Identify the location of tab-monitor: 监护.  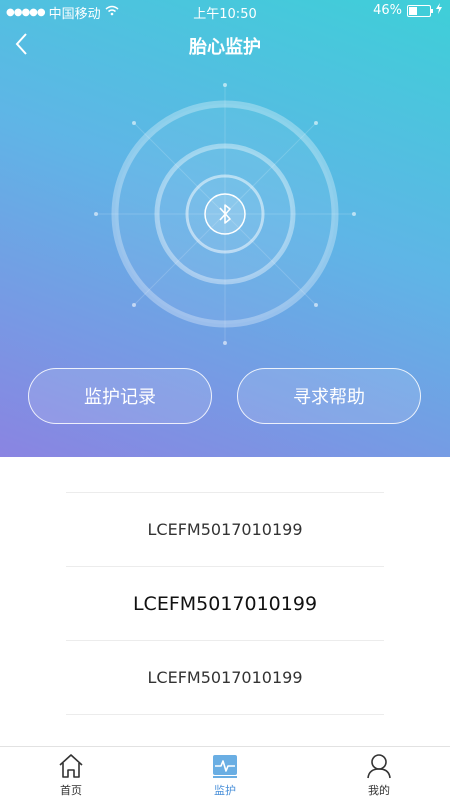
(225, 774).